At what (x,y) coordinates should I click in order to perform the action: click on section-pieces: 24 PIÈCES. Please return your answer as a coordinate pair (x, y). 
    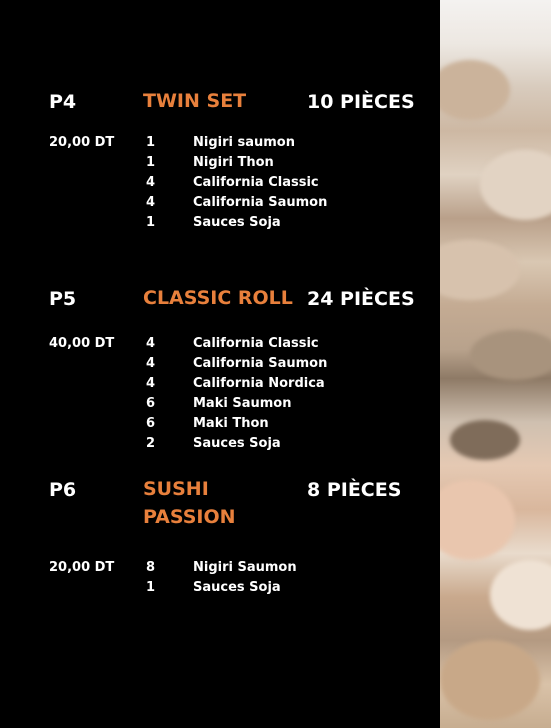
    Looking at the image, I should click on (361, 299).